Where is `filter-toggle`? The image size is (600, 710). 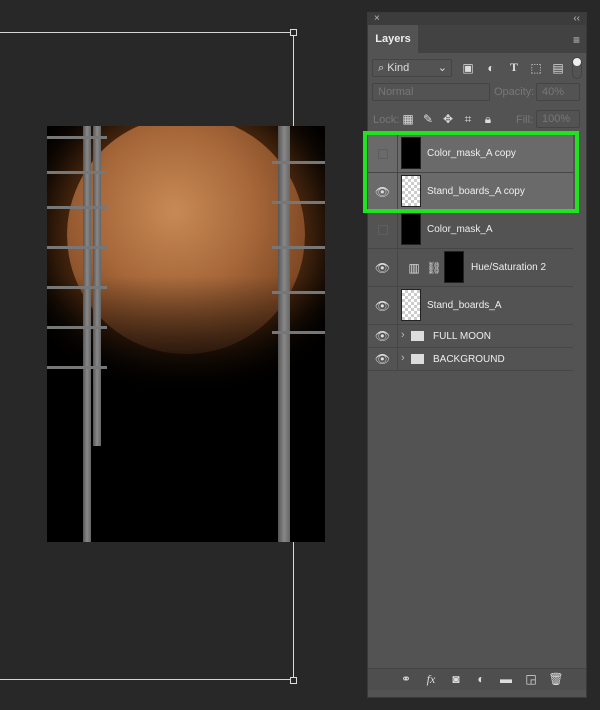
filter-toggle is located at coordinates (577, 68).